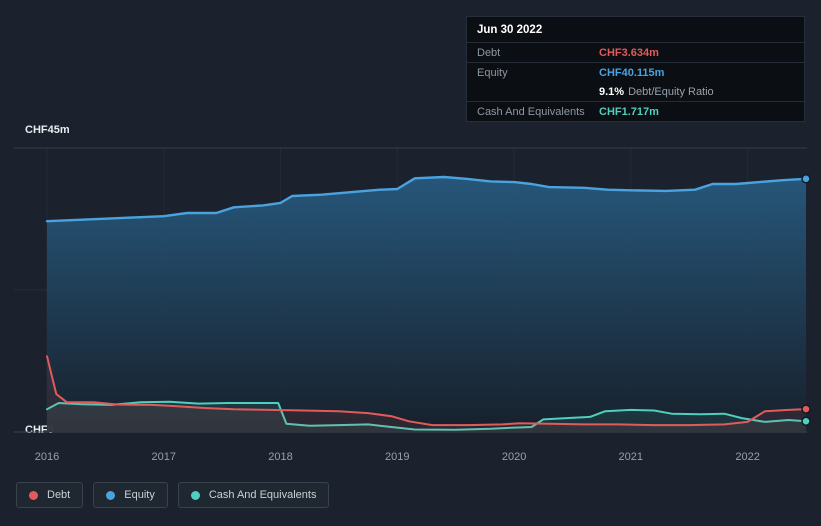 The image size is (821, 526). What do you see at coordinates (164, 457) in the screenshot?
I see `svg-text: 2017` at bounding box center [164, 457].